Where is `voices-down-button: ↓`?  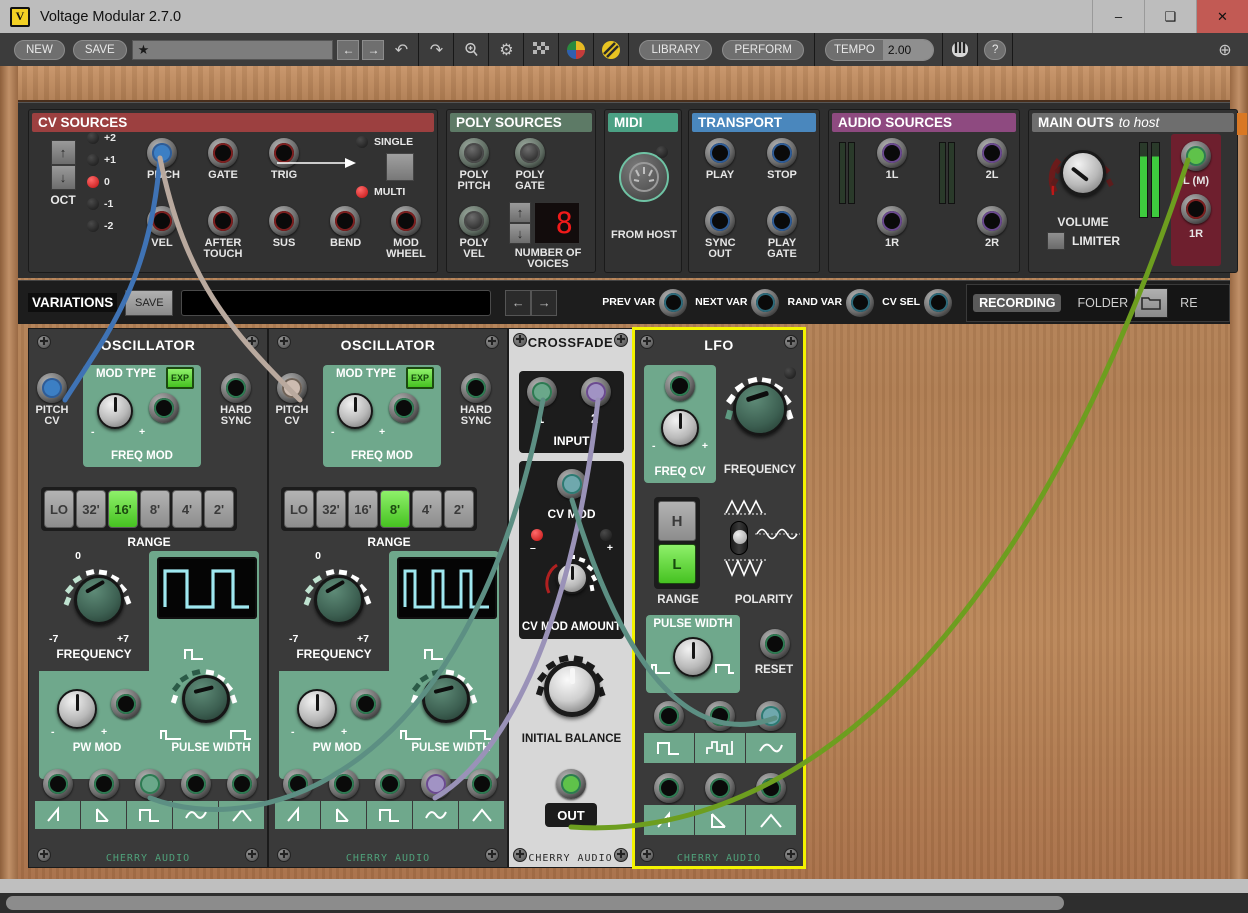 voices-down-button: ↓ is located at coordinates (520, 233).